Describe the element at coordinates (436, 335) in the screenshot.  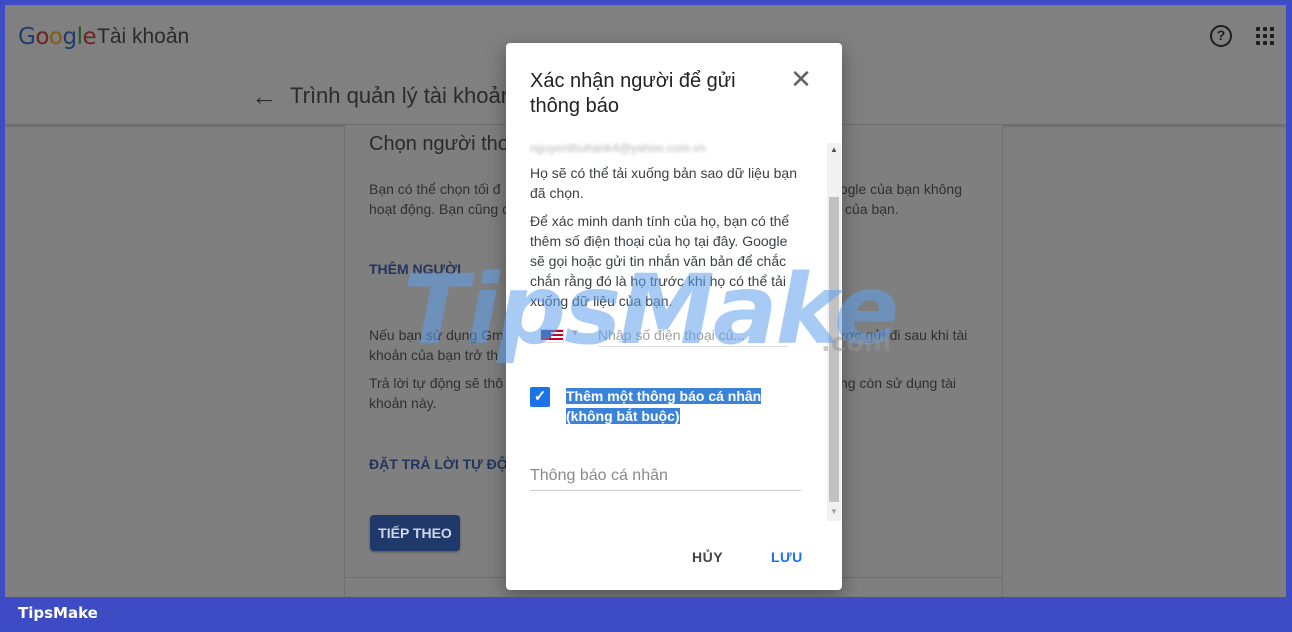
I see `card-paragraph-line: Nếu bạn sử dụng Gm` at that location.